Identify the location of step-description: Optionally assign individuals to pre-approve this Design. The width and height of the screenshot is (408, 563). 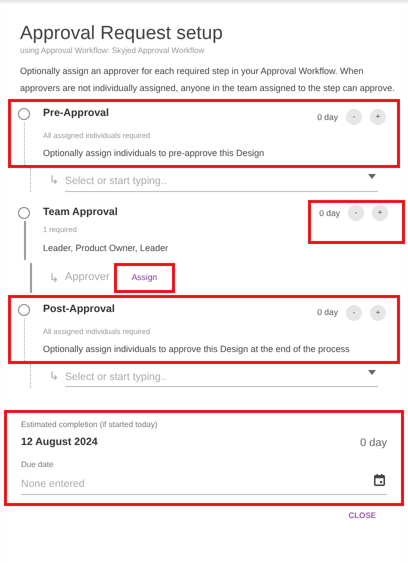
(154, 153).